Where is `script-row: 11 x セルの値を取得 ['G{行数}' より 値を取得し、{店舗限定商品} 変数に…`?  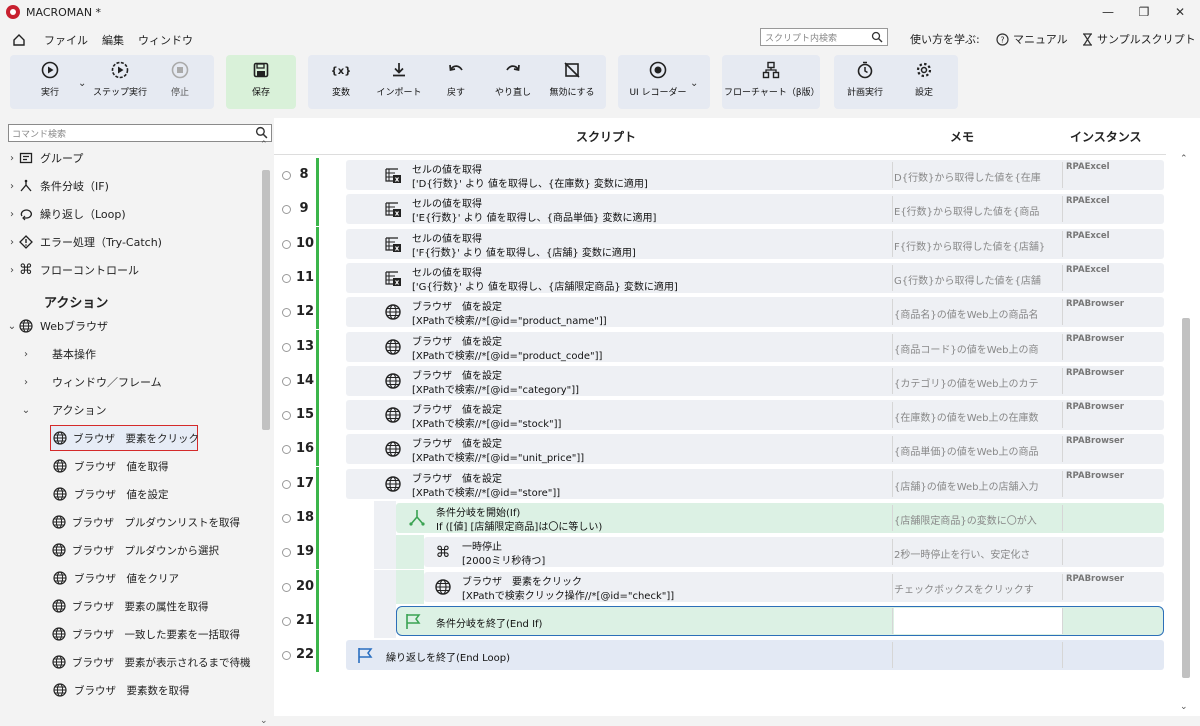
script-row: 11 x セルの値を取得 ['G{行数}' より 値を取得し、{店舗限定商品} 変数に… is located at coordinates (719, 277).